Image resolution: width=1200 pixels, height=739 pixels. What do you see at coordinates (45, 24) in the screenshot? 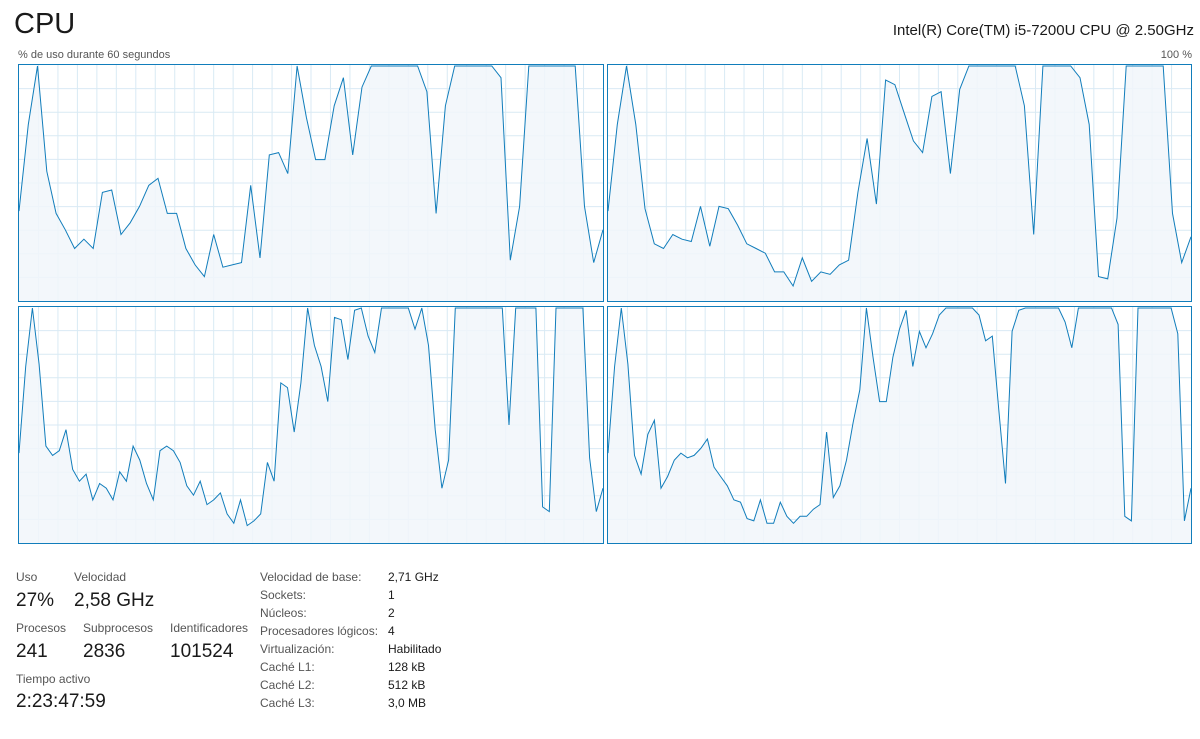
I see `page-title: CPU` at bounding box center [45, 24].